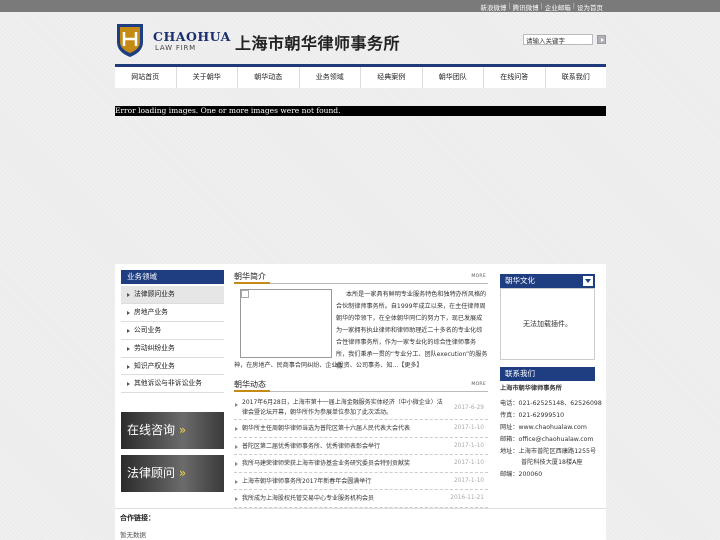  I want to click on service-item-real-estate: 房地产业务, so click(172, 313).